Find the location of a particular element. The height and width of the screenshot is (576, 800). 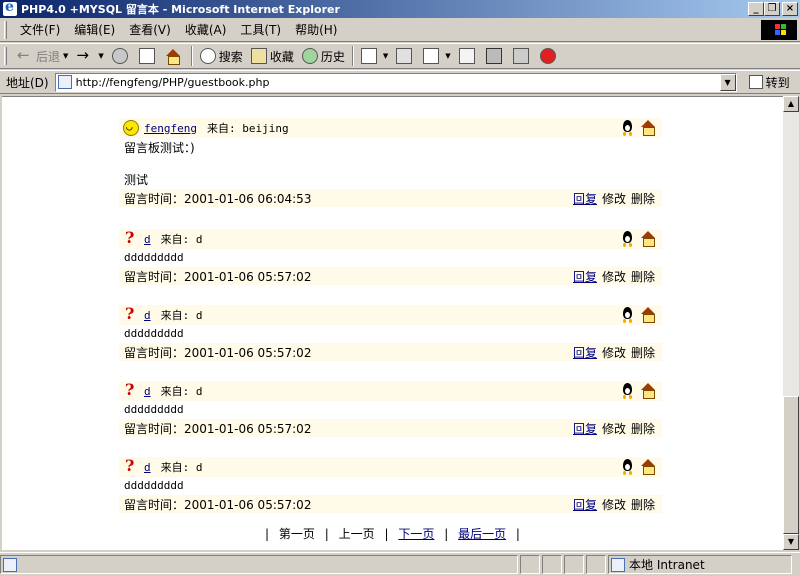

messenger-button is located at coordinates (522, 56).